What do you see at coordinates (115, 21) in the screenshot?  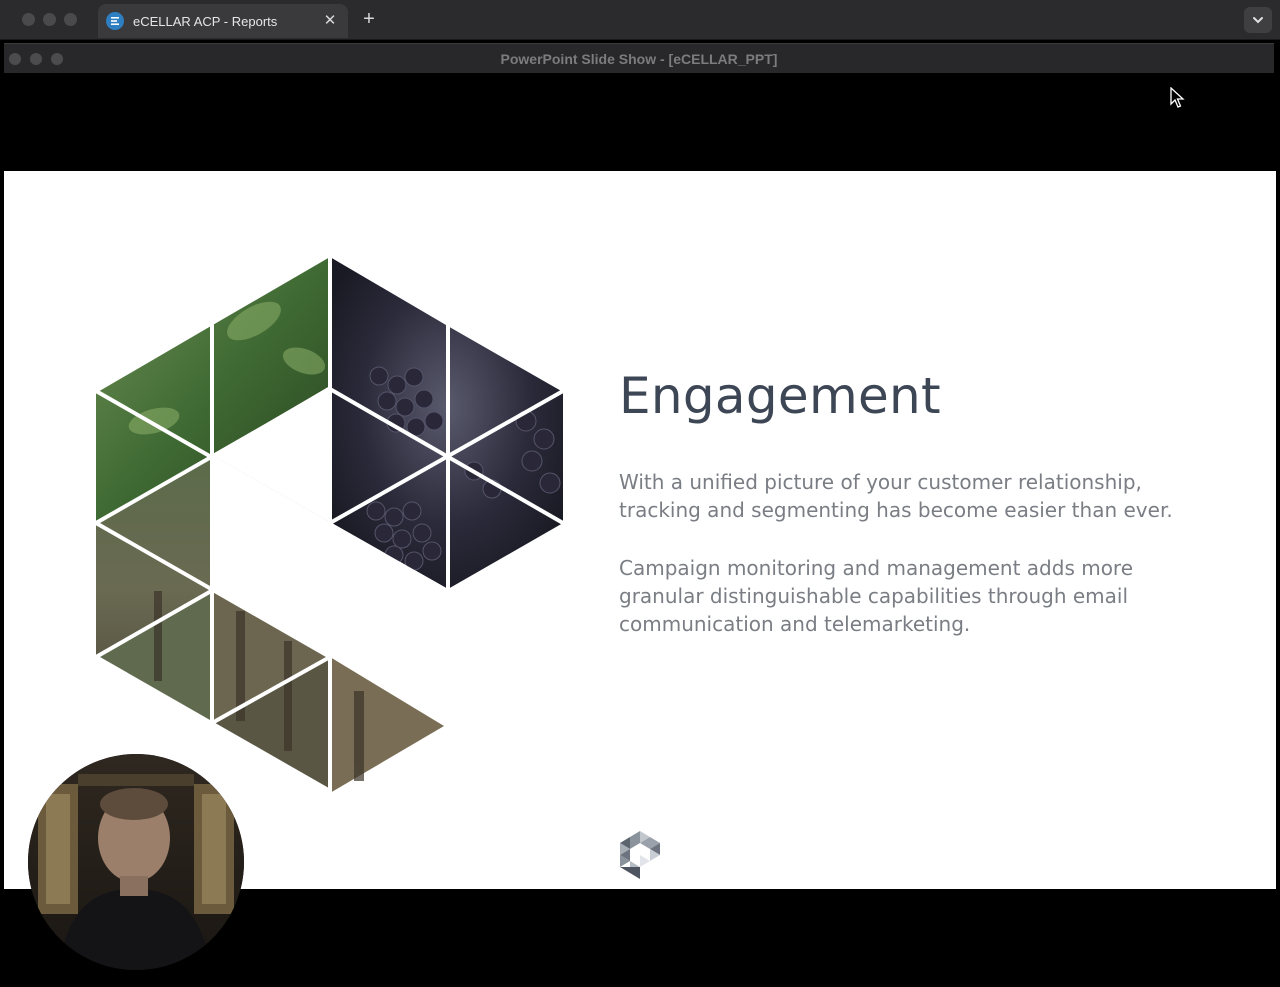 I see `ecellar-favicon-icon` at bounding box center [115, 21].